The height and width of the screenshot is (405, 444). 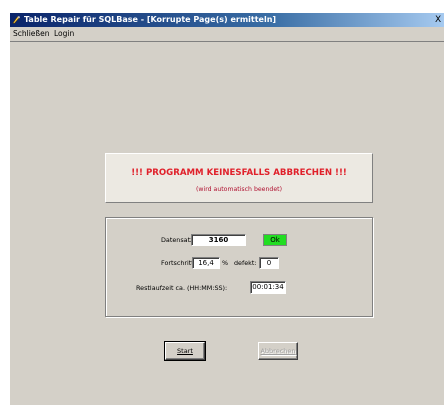 I want to click on menu-item-login: Login, so click(x=64, y=33).